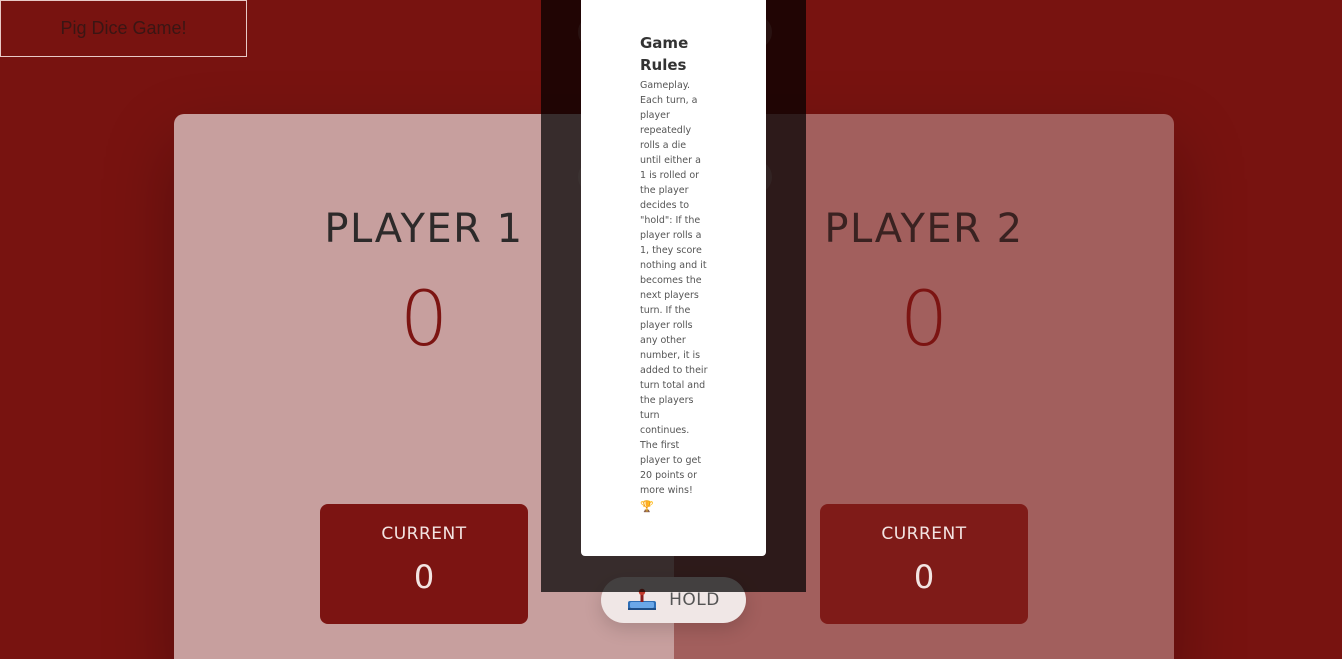 The height and width of the screenshot is (659, 1342). I want to click on player-2-current-box: CURRENT 0, so click(924, 564).